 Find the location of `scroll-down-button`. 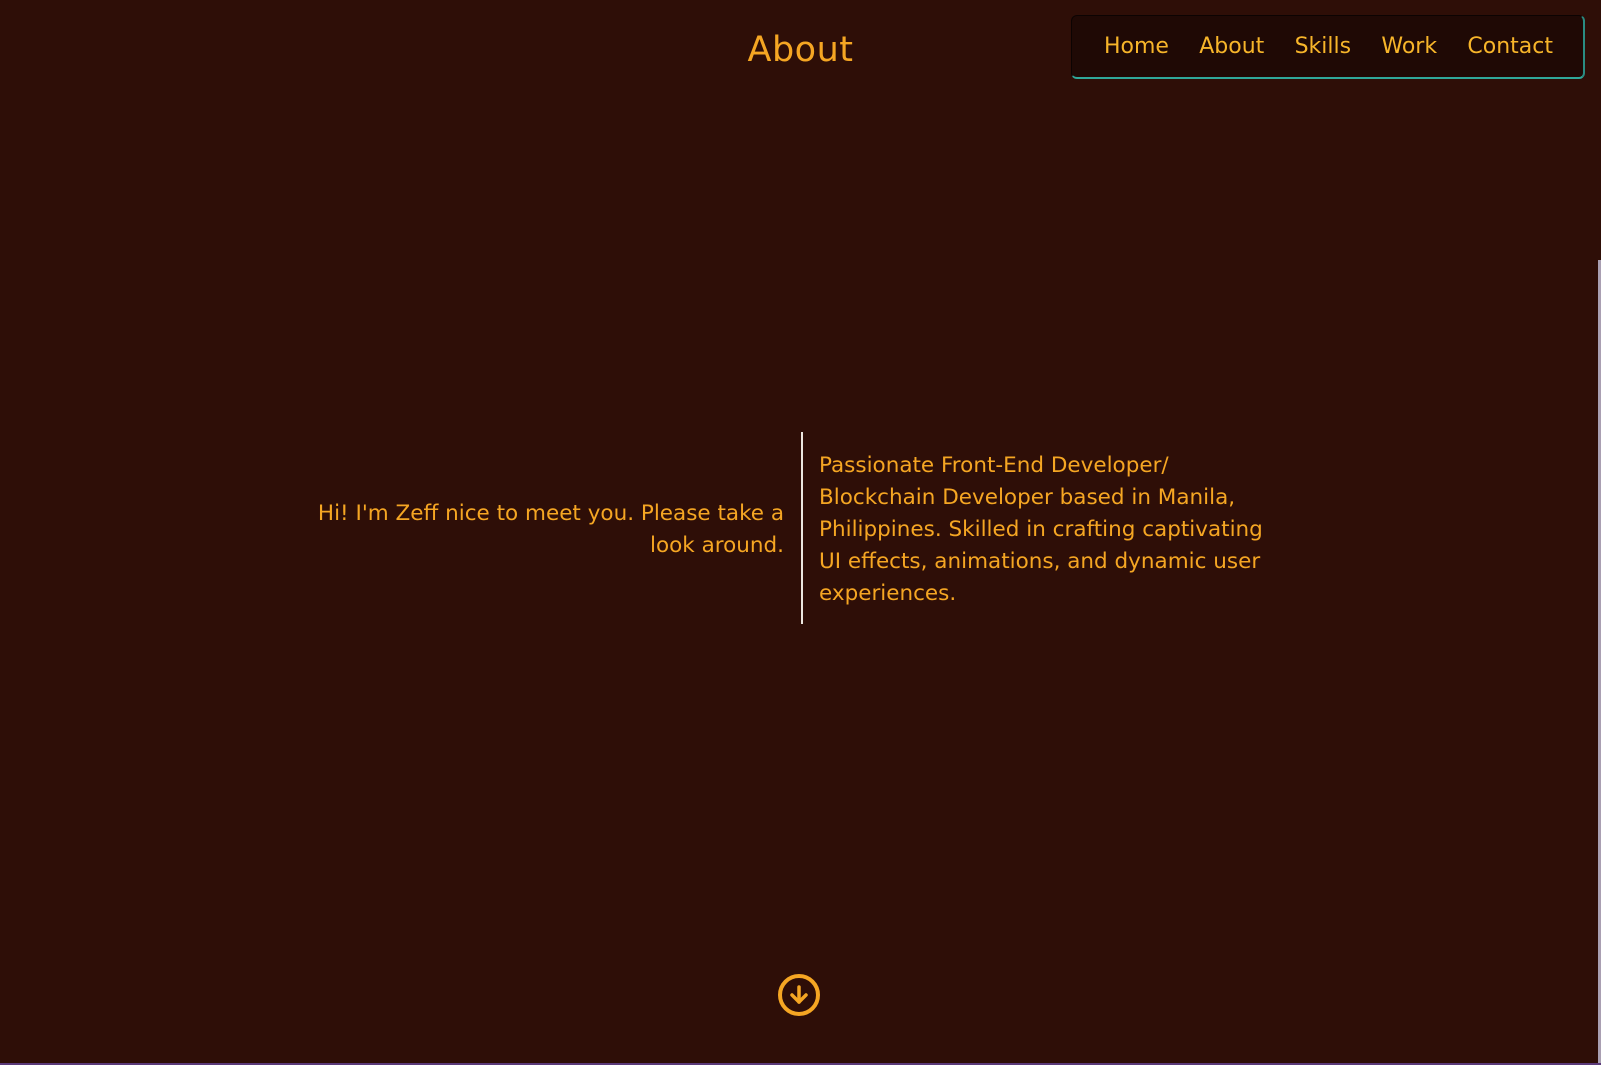

scroll-down-button is located at coordinates (799, 995).